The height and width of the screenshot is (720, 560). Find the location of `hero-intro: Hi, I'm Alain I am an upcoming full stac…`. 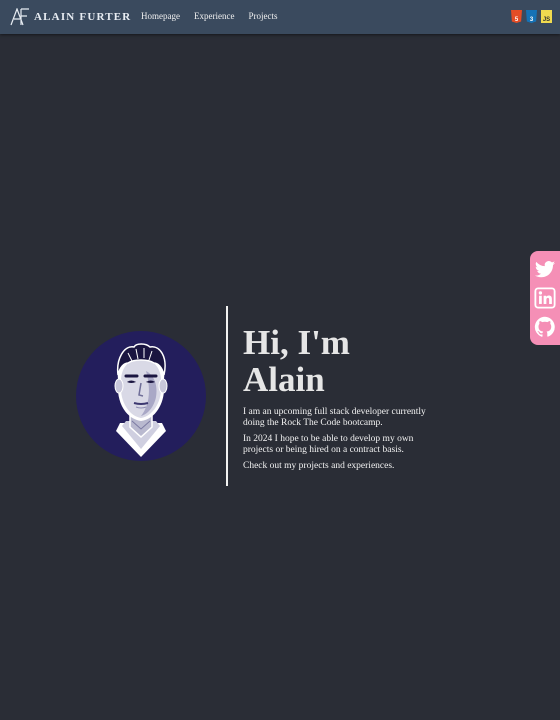

hero-intro: Hi, I'm Alain I am an upcoming full stac… is located at coordinates (343, 398).